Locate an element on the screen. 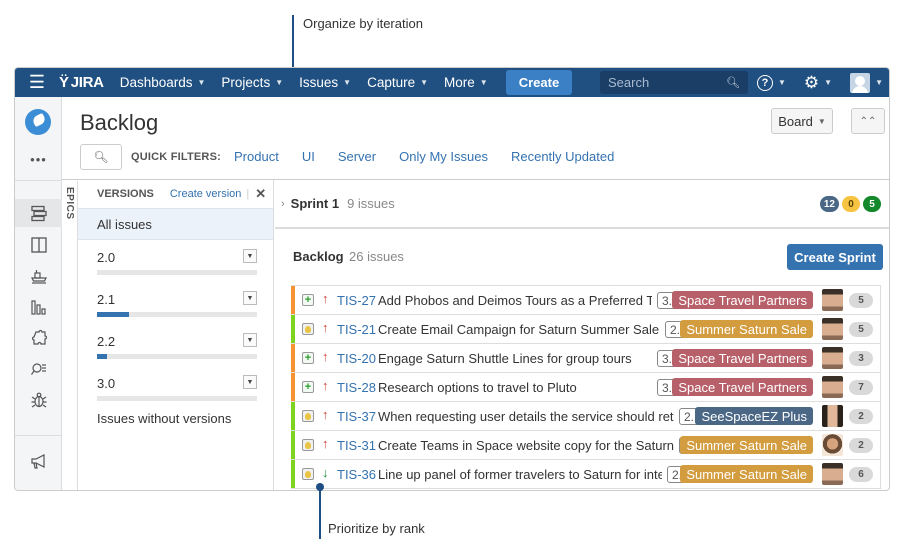 The height and width of the screenshot is (544, 902). sidebar-item-reports is located at coordinates (38, 307).